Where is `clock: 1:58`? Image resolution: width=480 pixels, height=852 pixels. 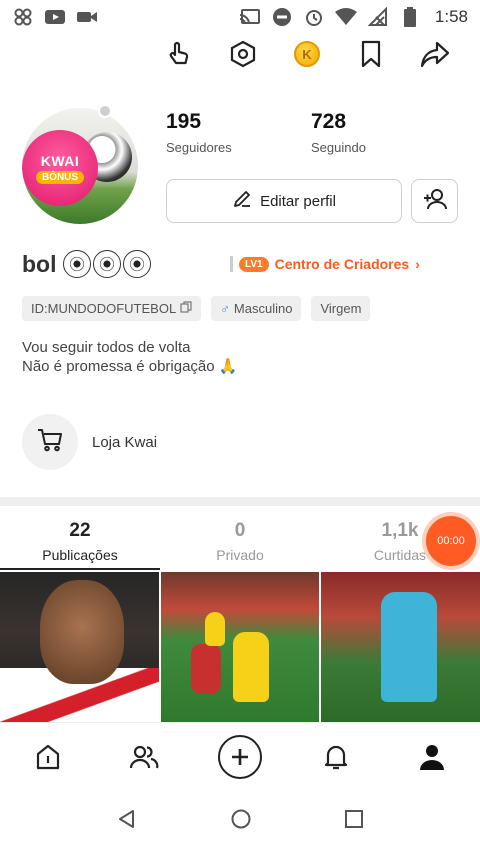 clock: 1:58 is located at coordinates (451, 16).